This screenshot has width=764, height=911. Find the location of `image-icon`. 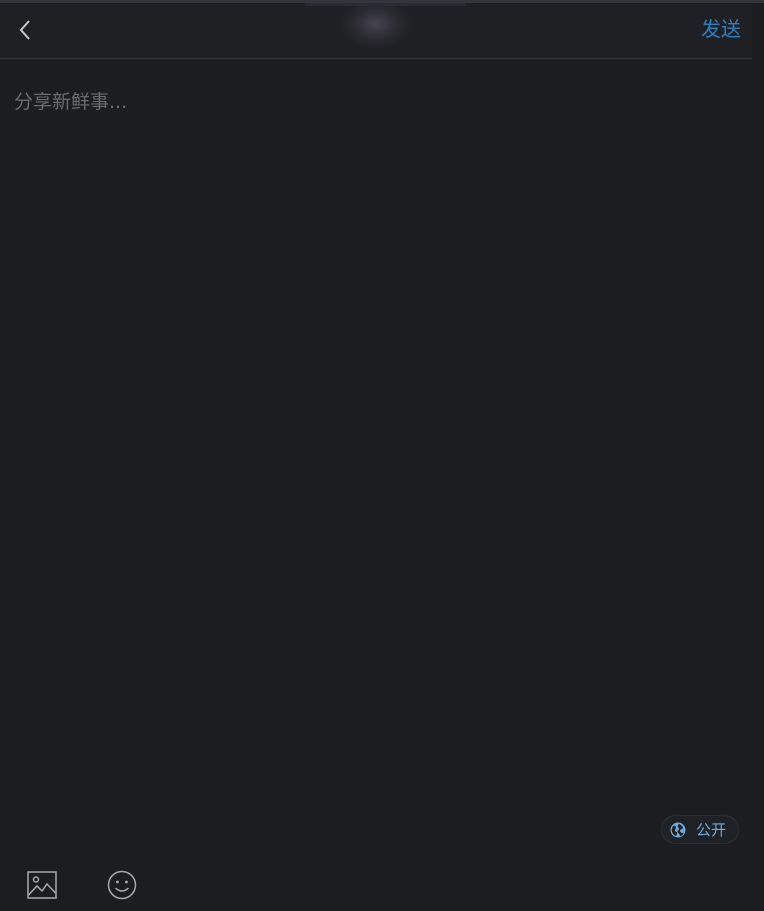

image-icon is located at coordinates (42, 885).